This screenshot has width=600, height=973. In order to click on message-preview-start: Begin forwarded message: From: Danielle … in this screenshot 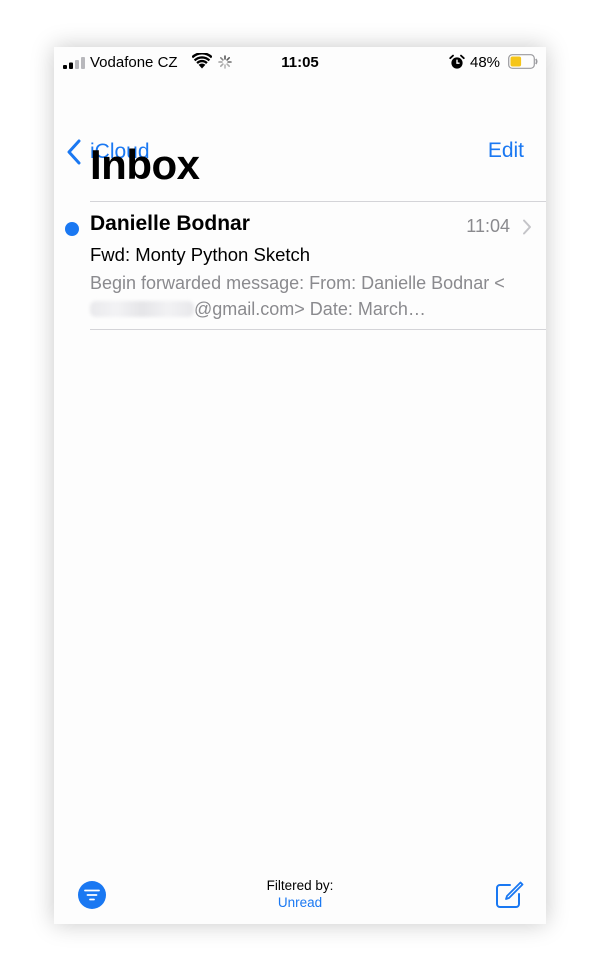, I will do `click(297, 283)`.